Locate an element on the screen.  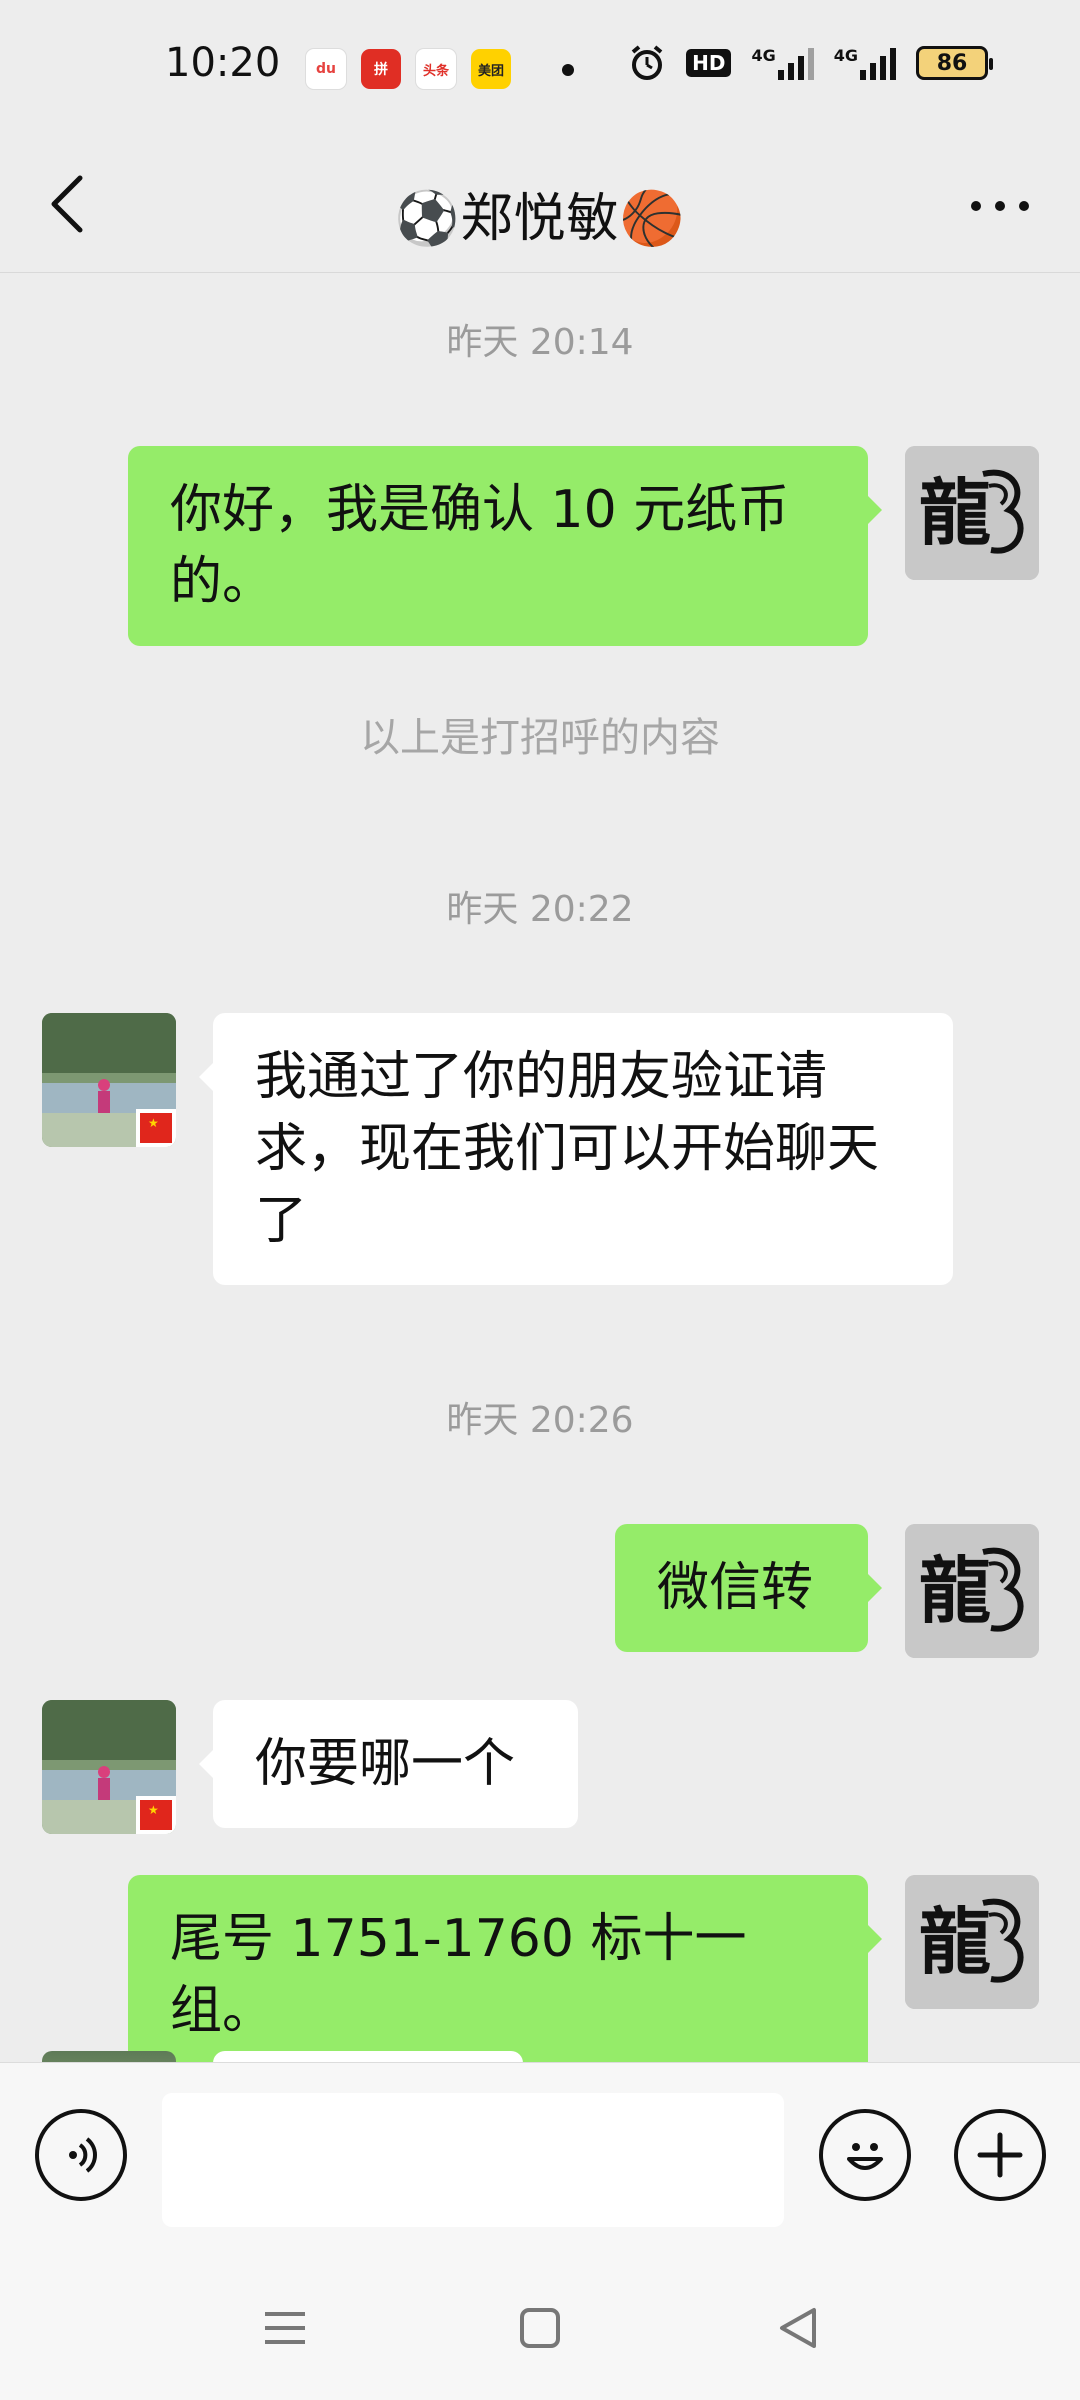
system-notice: 以上是打招呼的内容 is located at coordinates (540, 738).